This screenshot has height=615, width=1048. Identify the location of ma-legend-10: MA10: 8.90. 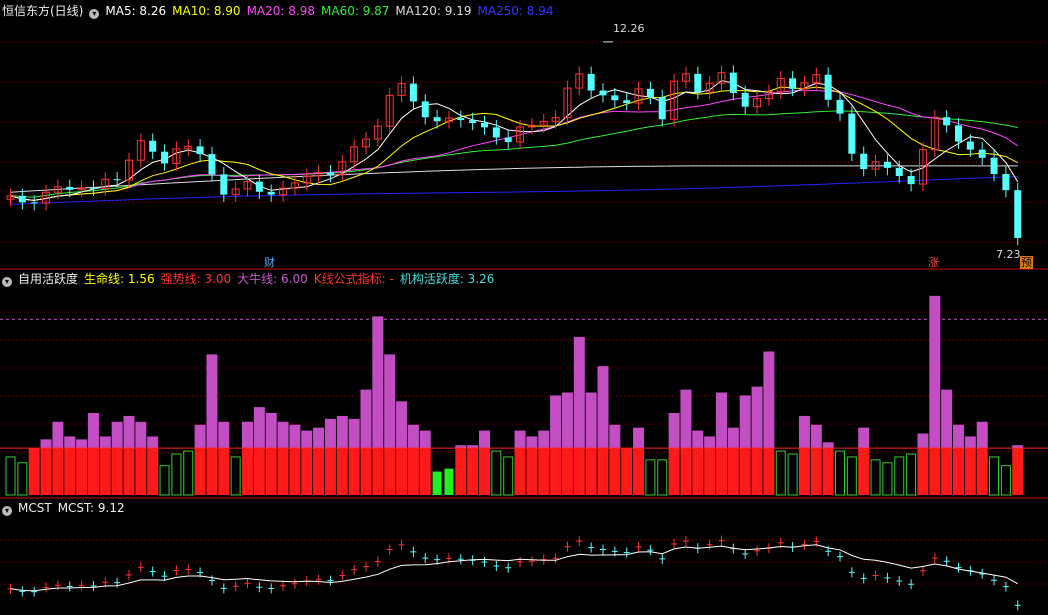
(206, 11).